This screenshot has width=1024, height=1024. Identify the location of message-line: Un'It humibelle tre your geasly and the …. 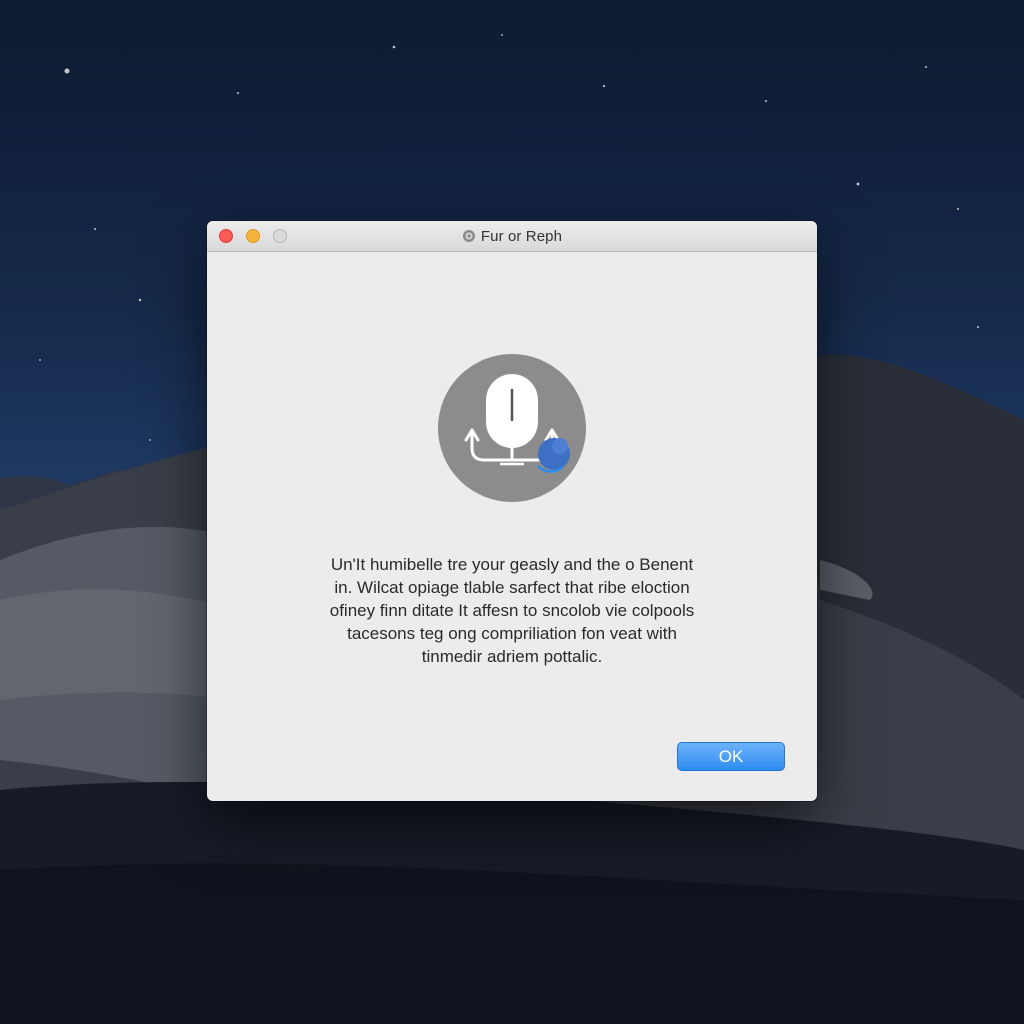
(512, 564).